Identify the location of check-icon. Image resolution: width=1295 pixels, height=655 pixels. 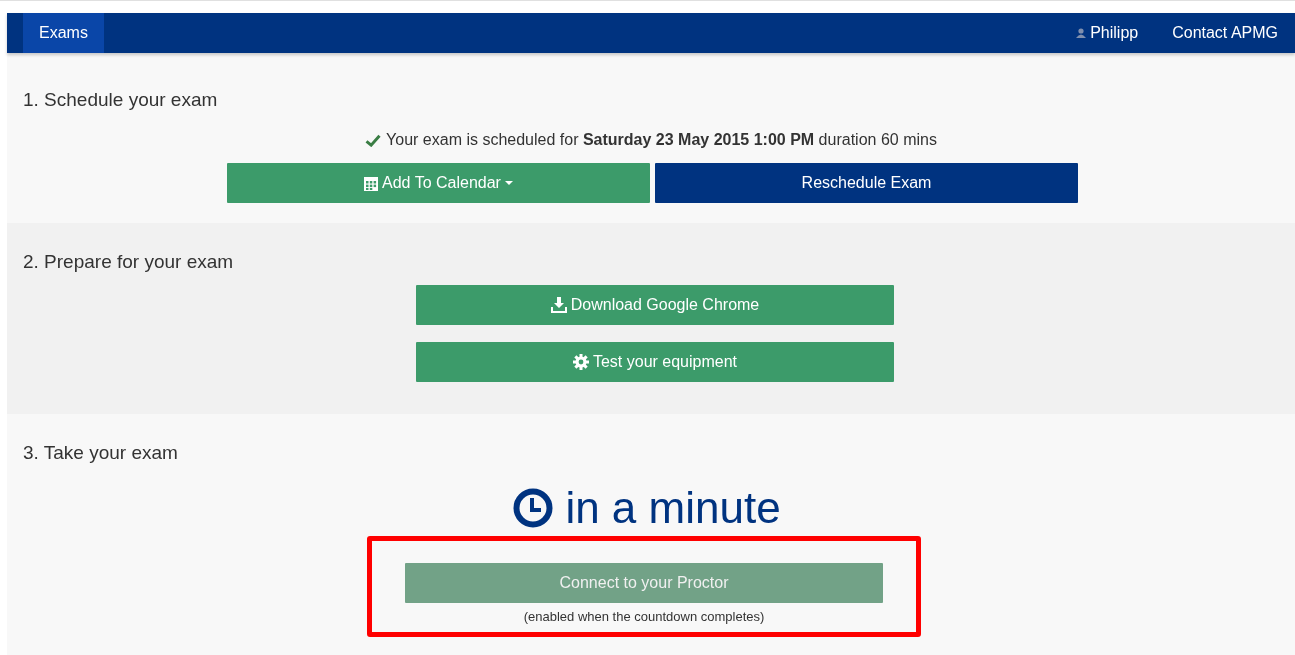
(373, 140).